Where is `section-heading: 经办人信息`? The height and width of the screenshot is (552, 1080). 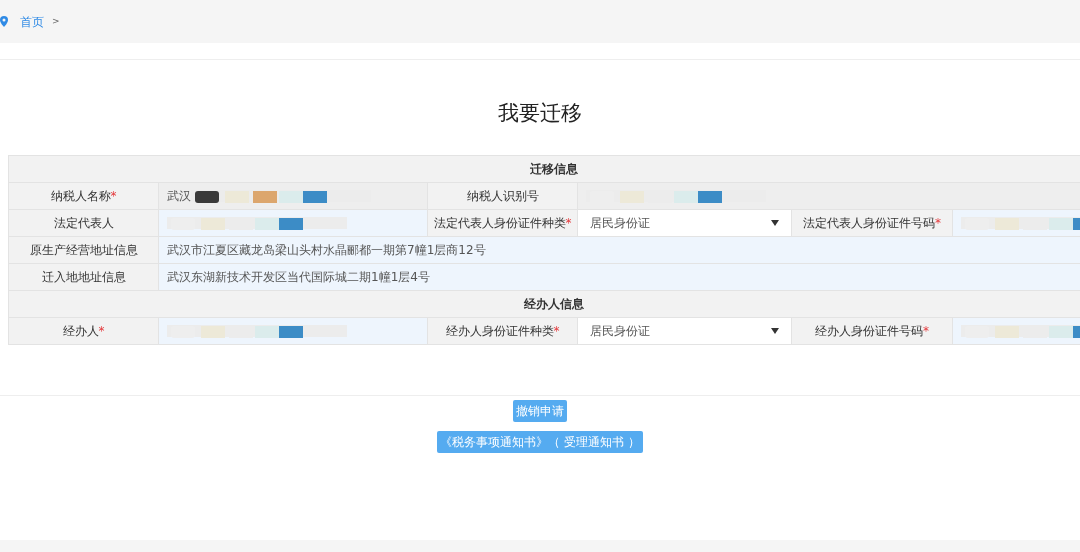
section-heading: 经办人信息 is located at coordinates (544, 304).